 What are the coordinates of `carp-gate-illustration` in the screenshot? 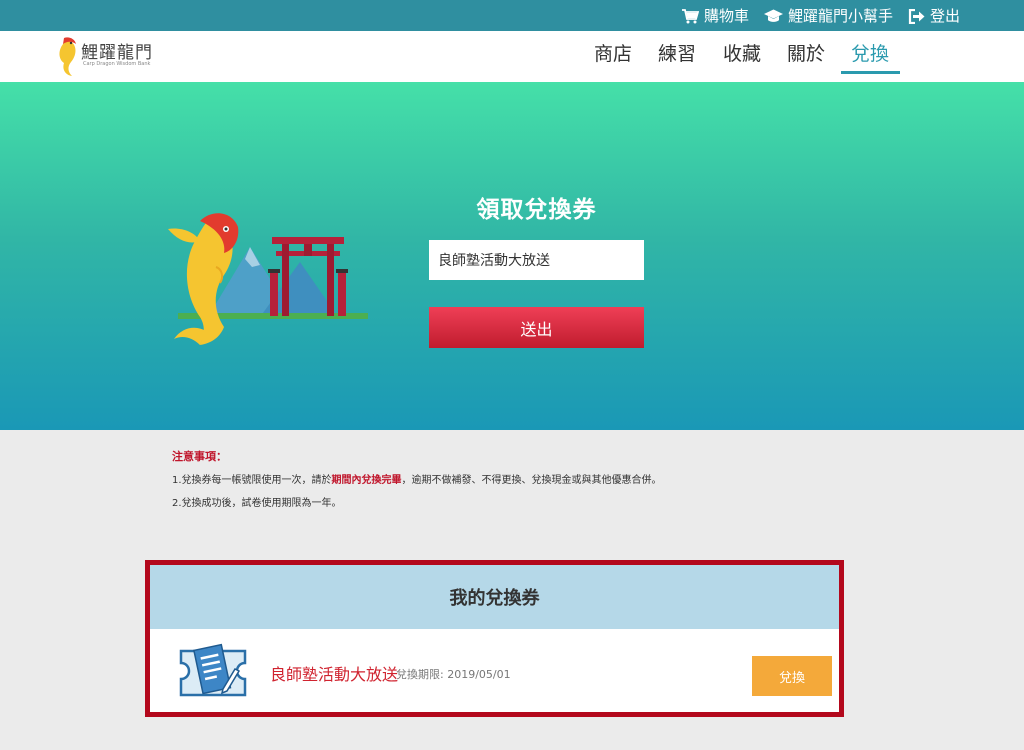 It's located at (268, 279).